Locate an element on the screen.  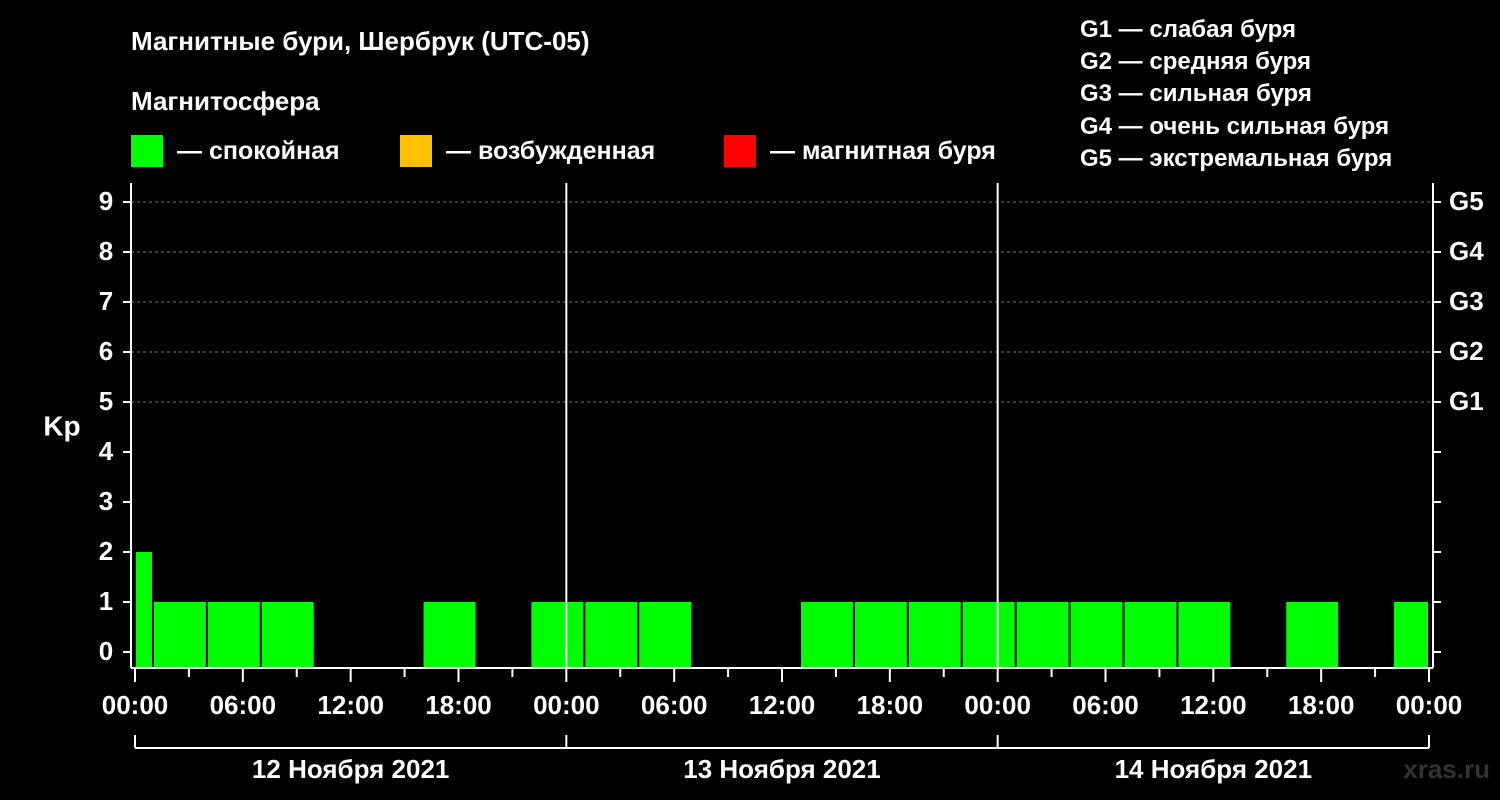
y-axis-label: Kp is located at coordinates (61, 425).